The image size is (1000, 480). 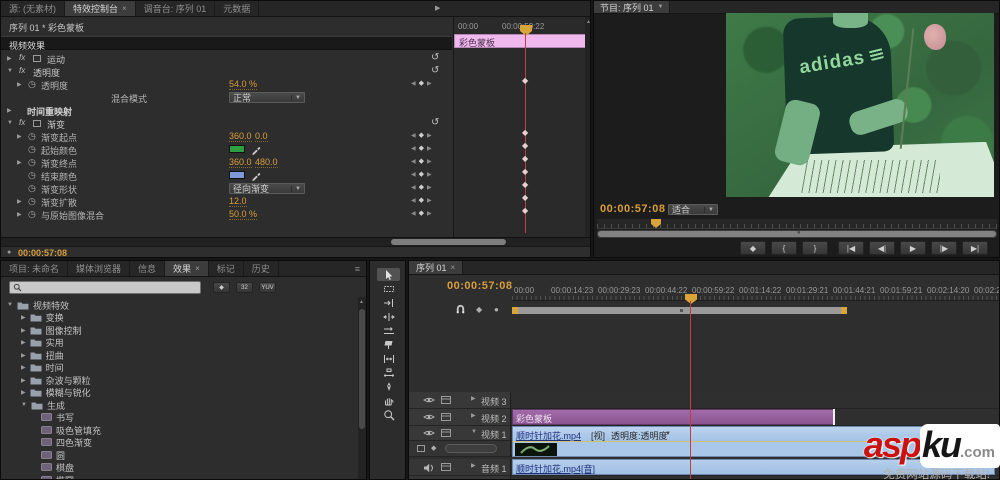 What do you see at coordinates (42, 367) in the screenshot?
I see `tree-item-folder: ▶ 时间` at bounding box center [42, 367].